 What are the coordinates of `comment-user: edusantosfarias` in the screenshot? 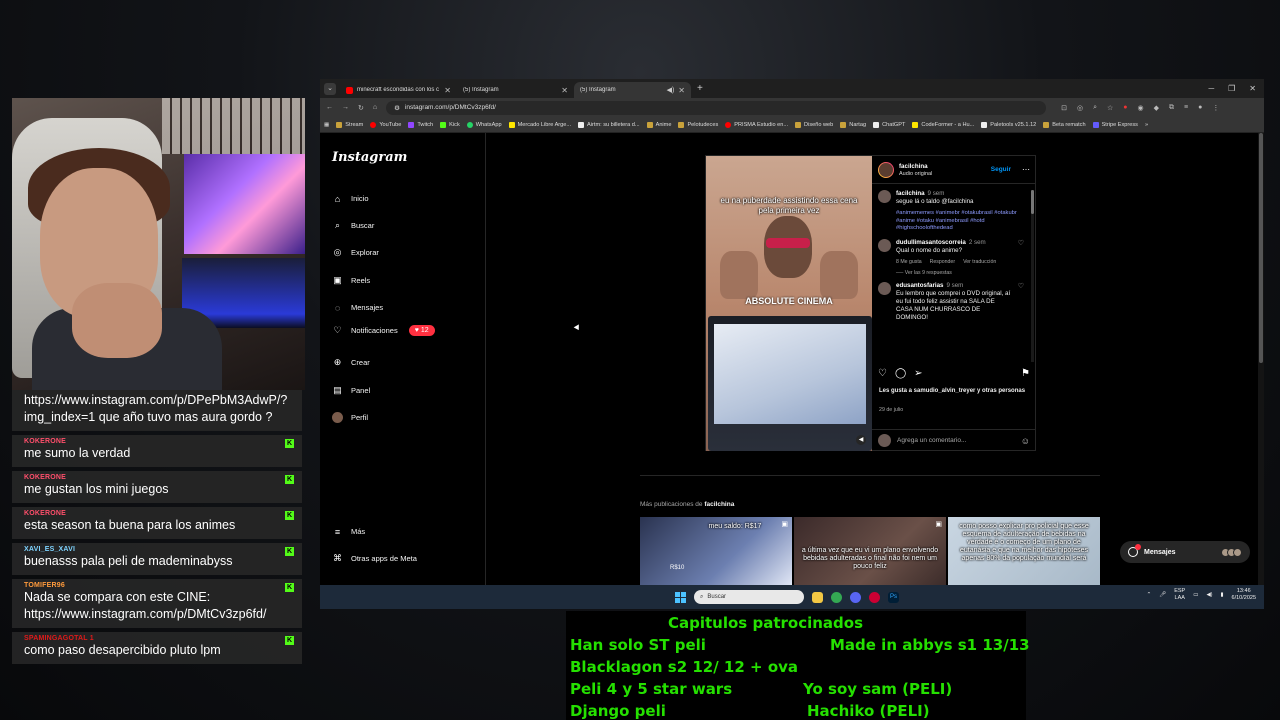 It's located at (919, 285).